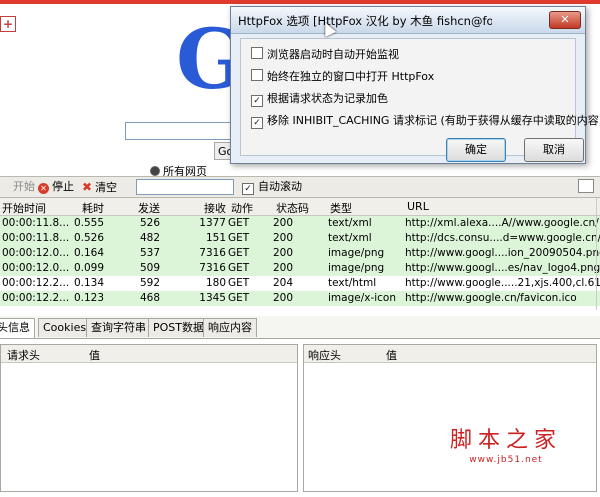 The image size is (600, 497). What do you see at coordinates (506, 460) in the screenshot?
I see `watermark-url: www.jb51.net` at bounding box center [506, 460].